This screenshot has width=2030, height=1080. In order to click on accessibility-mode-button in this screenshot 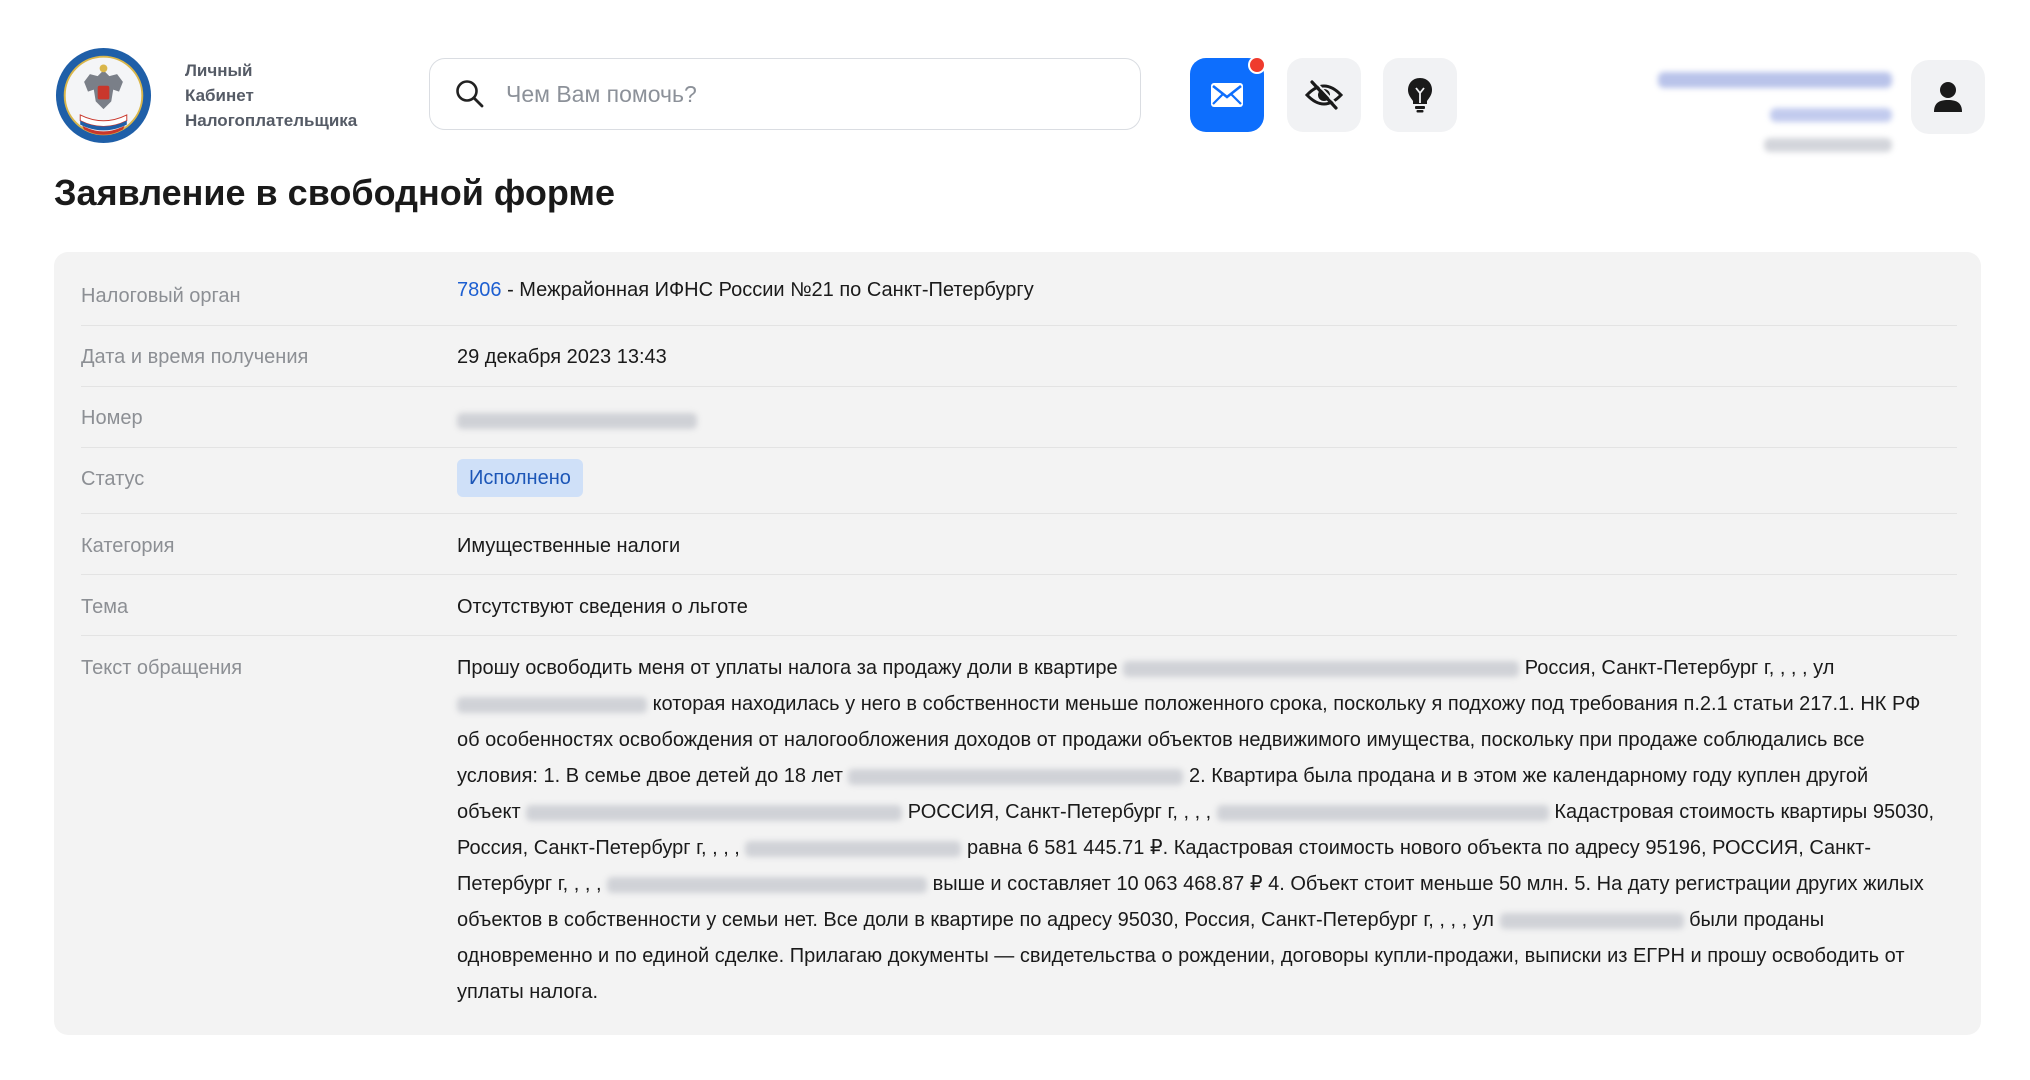, I will do `click(1324, 95)`.